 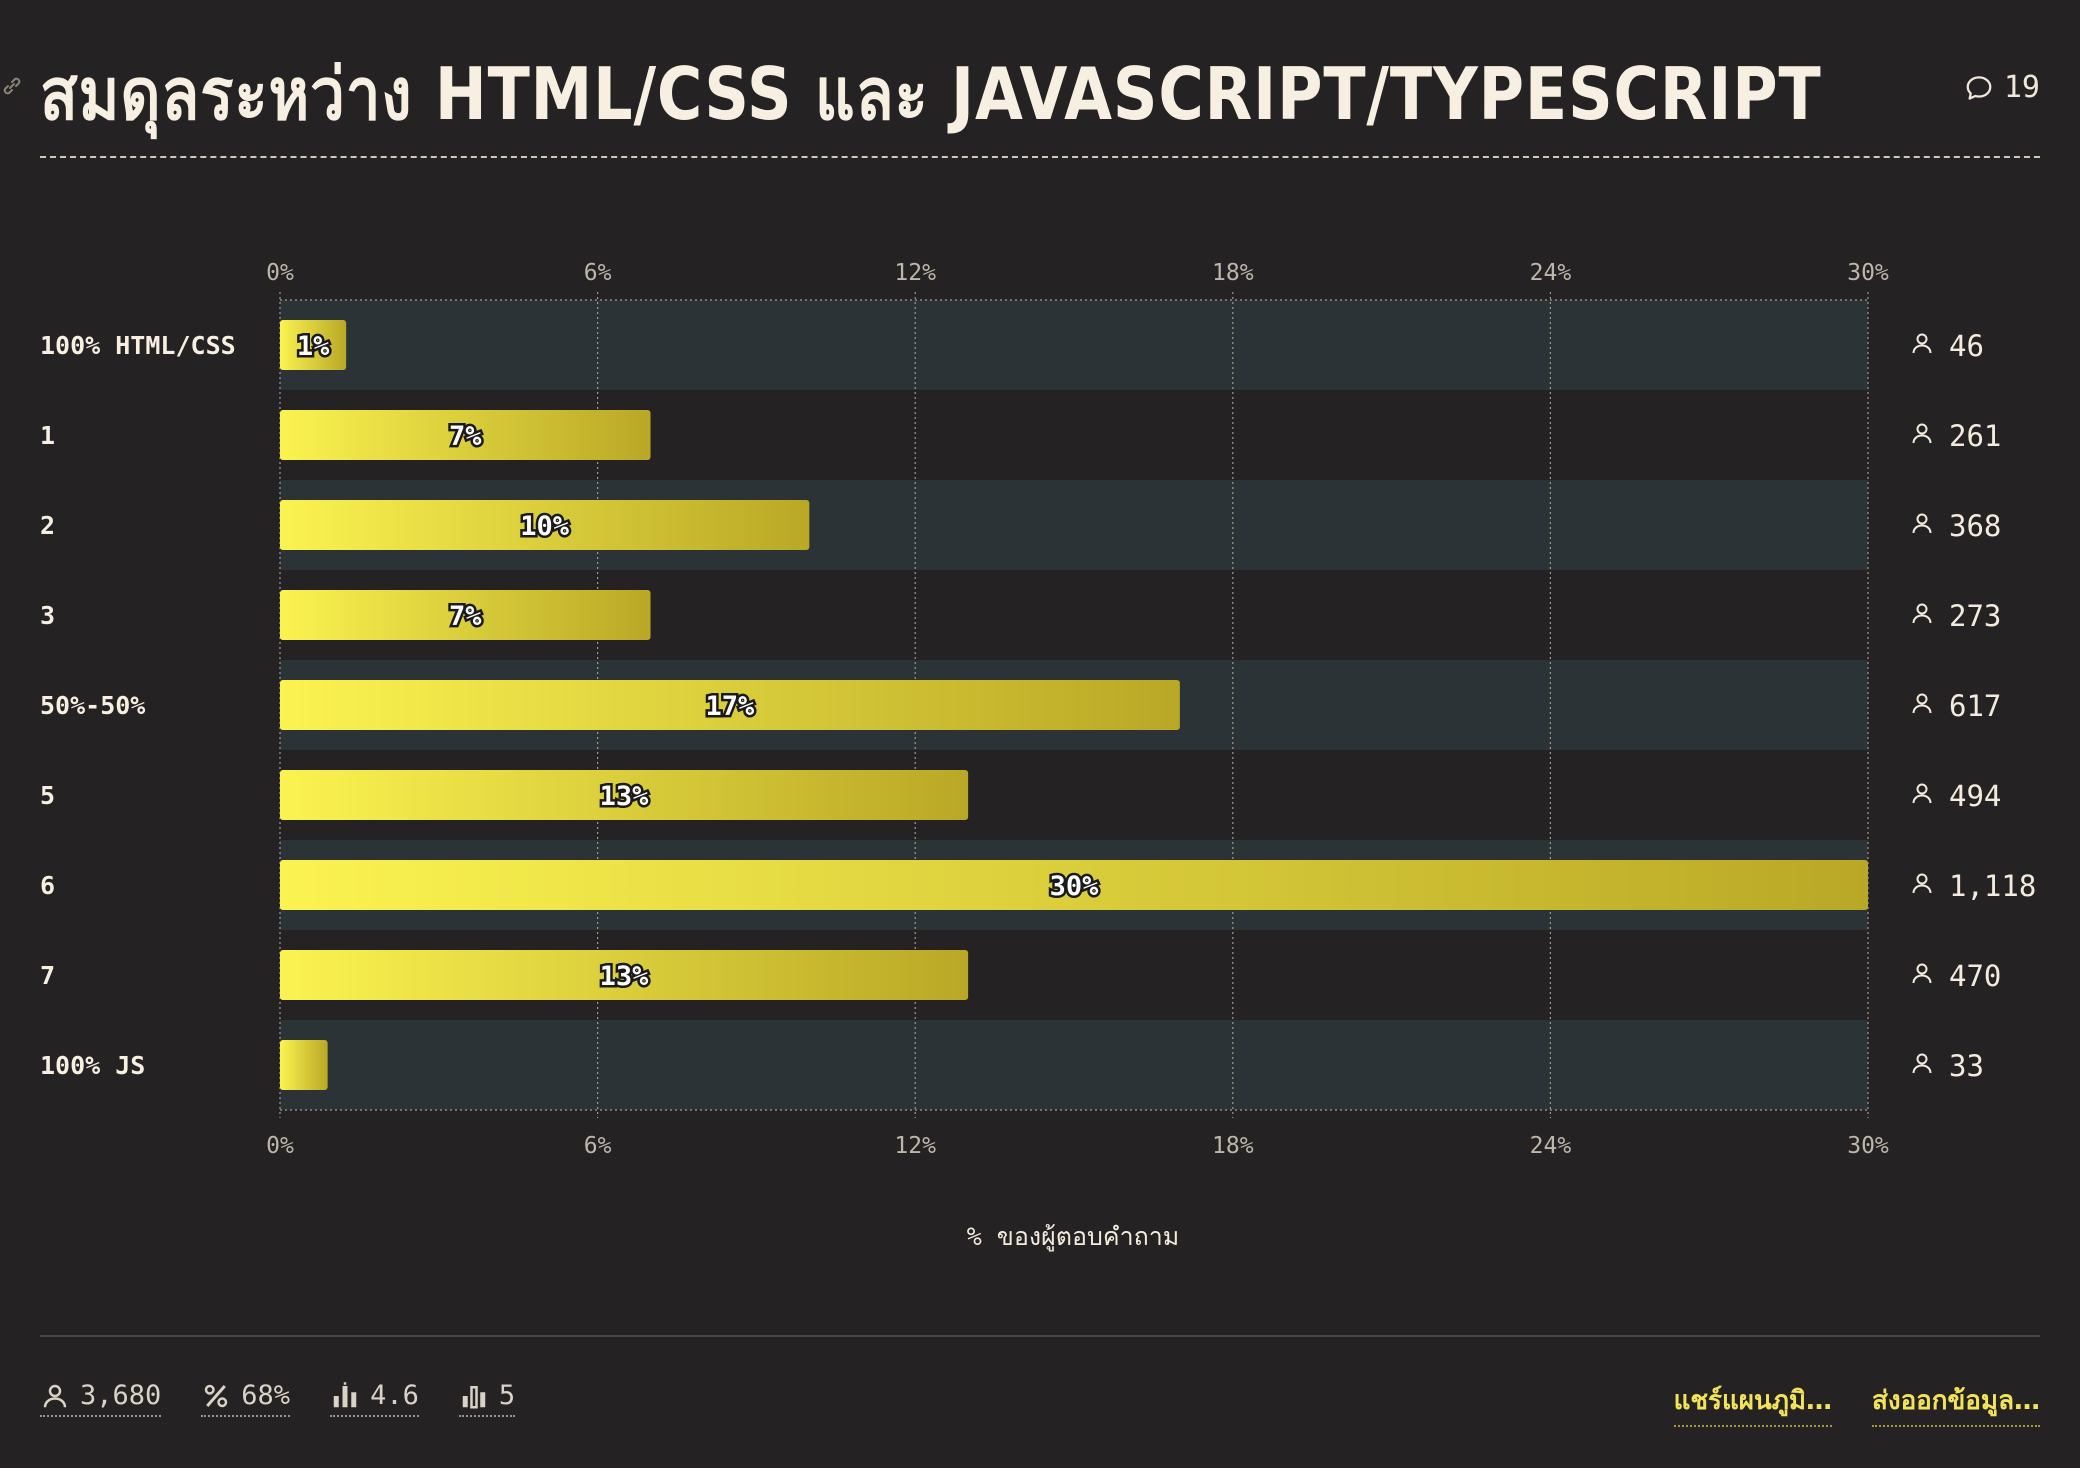 What do you see at coordinates (47, 885) in the screenshot?
I see `category-label: 6` at bounding box center [47, 885].